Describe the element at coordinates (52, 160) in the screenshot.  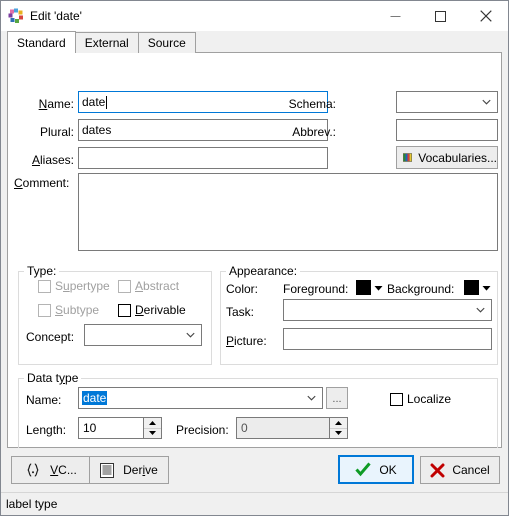
I see `aliases-label: Aliases:` at that location.